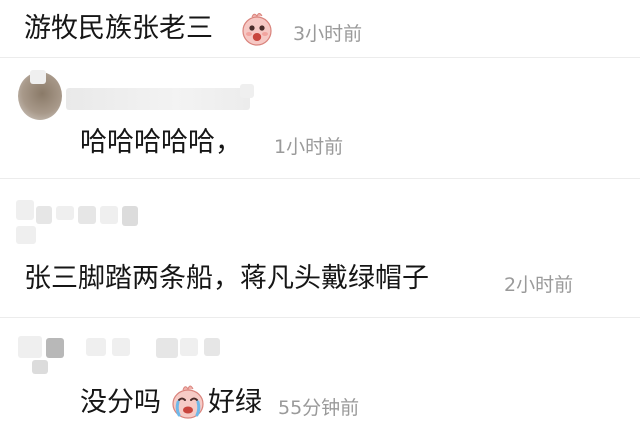 The height and width of the screenshot is (444, 640). I want to click on comment-2-time: 1小时前, so click(309, 147).